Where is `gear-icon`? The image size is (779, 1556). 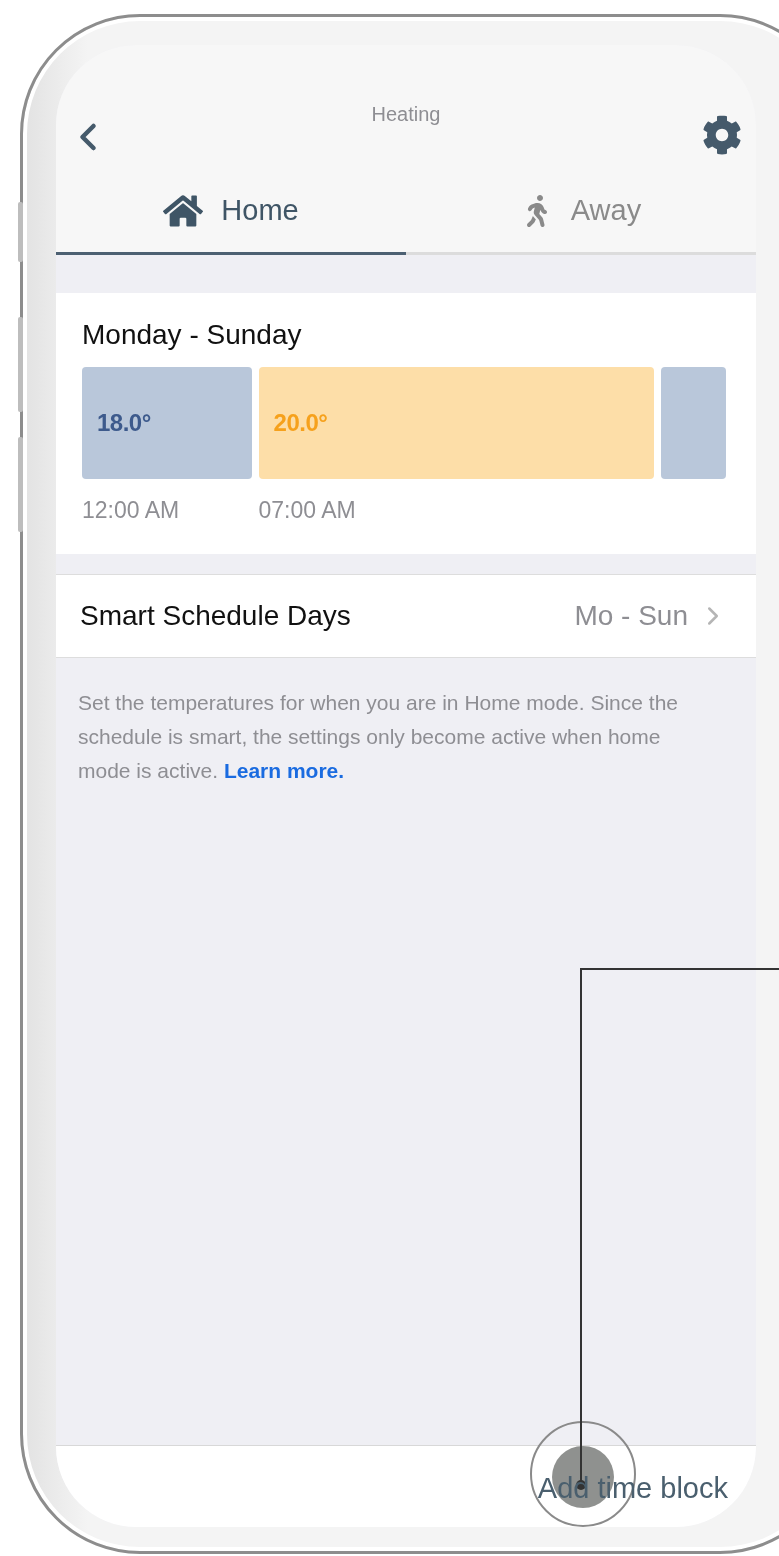 gear-icon is located at coordinates (722, 135).